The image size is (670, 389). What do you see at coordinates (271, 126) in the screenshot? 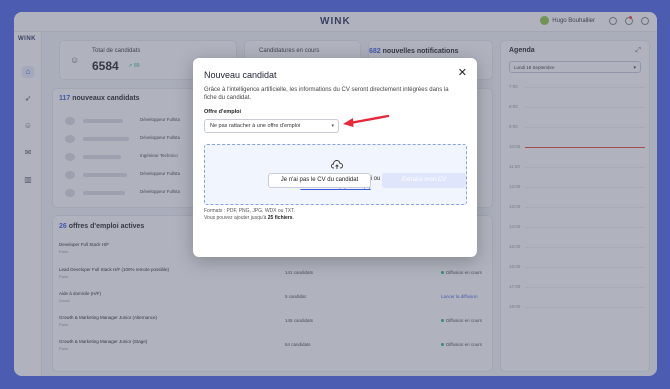
I see `job-offer-select: Ne pas rattacher à une offre d'emploi ▾` at bounding box center [271, 126].